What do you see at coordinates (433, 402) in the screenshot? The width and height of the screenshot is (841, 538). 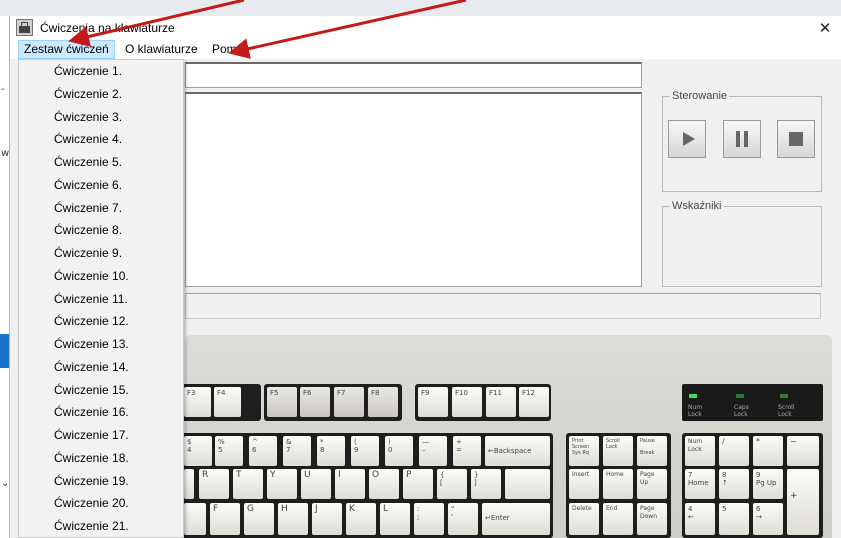 I see `key-f9: F9` at bounding box center [433, 402].